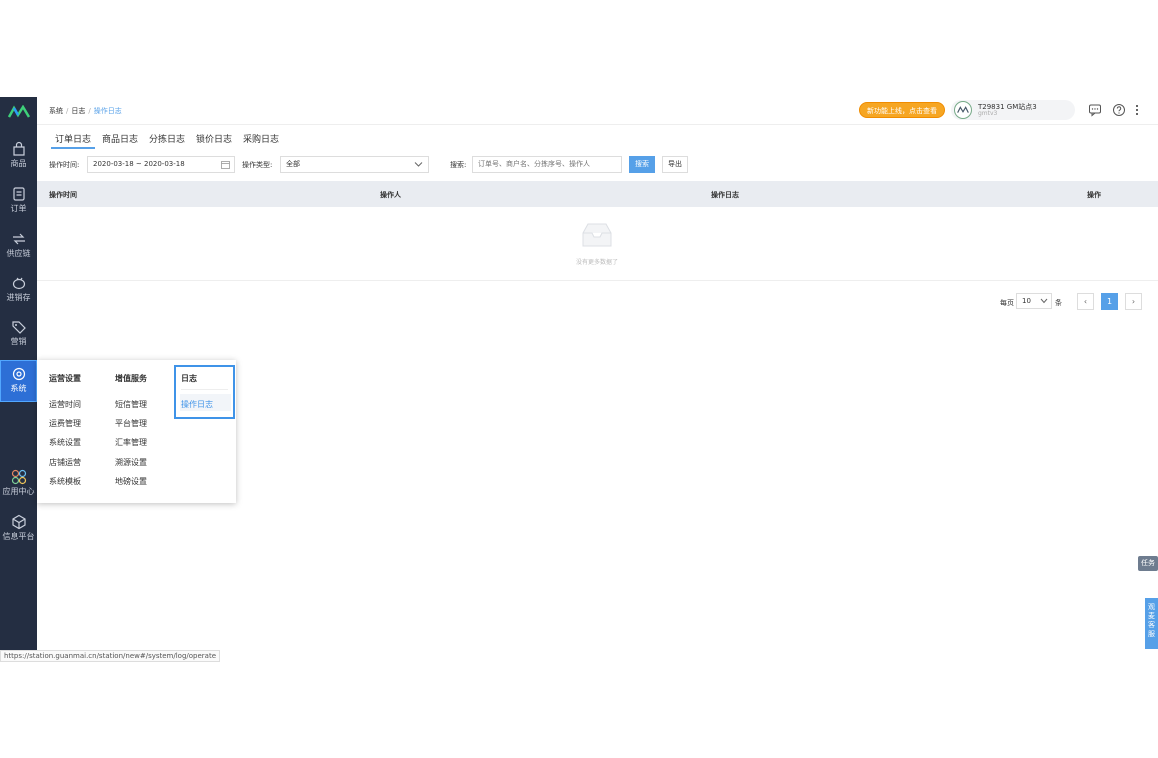 This screenshot has height=758, width=1158. I want to click on bag-icon, so click(19, 149).